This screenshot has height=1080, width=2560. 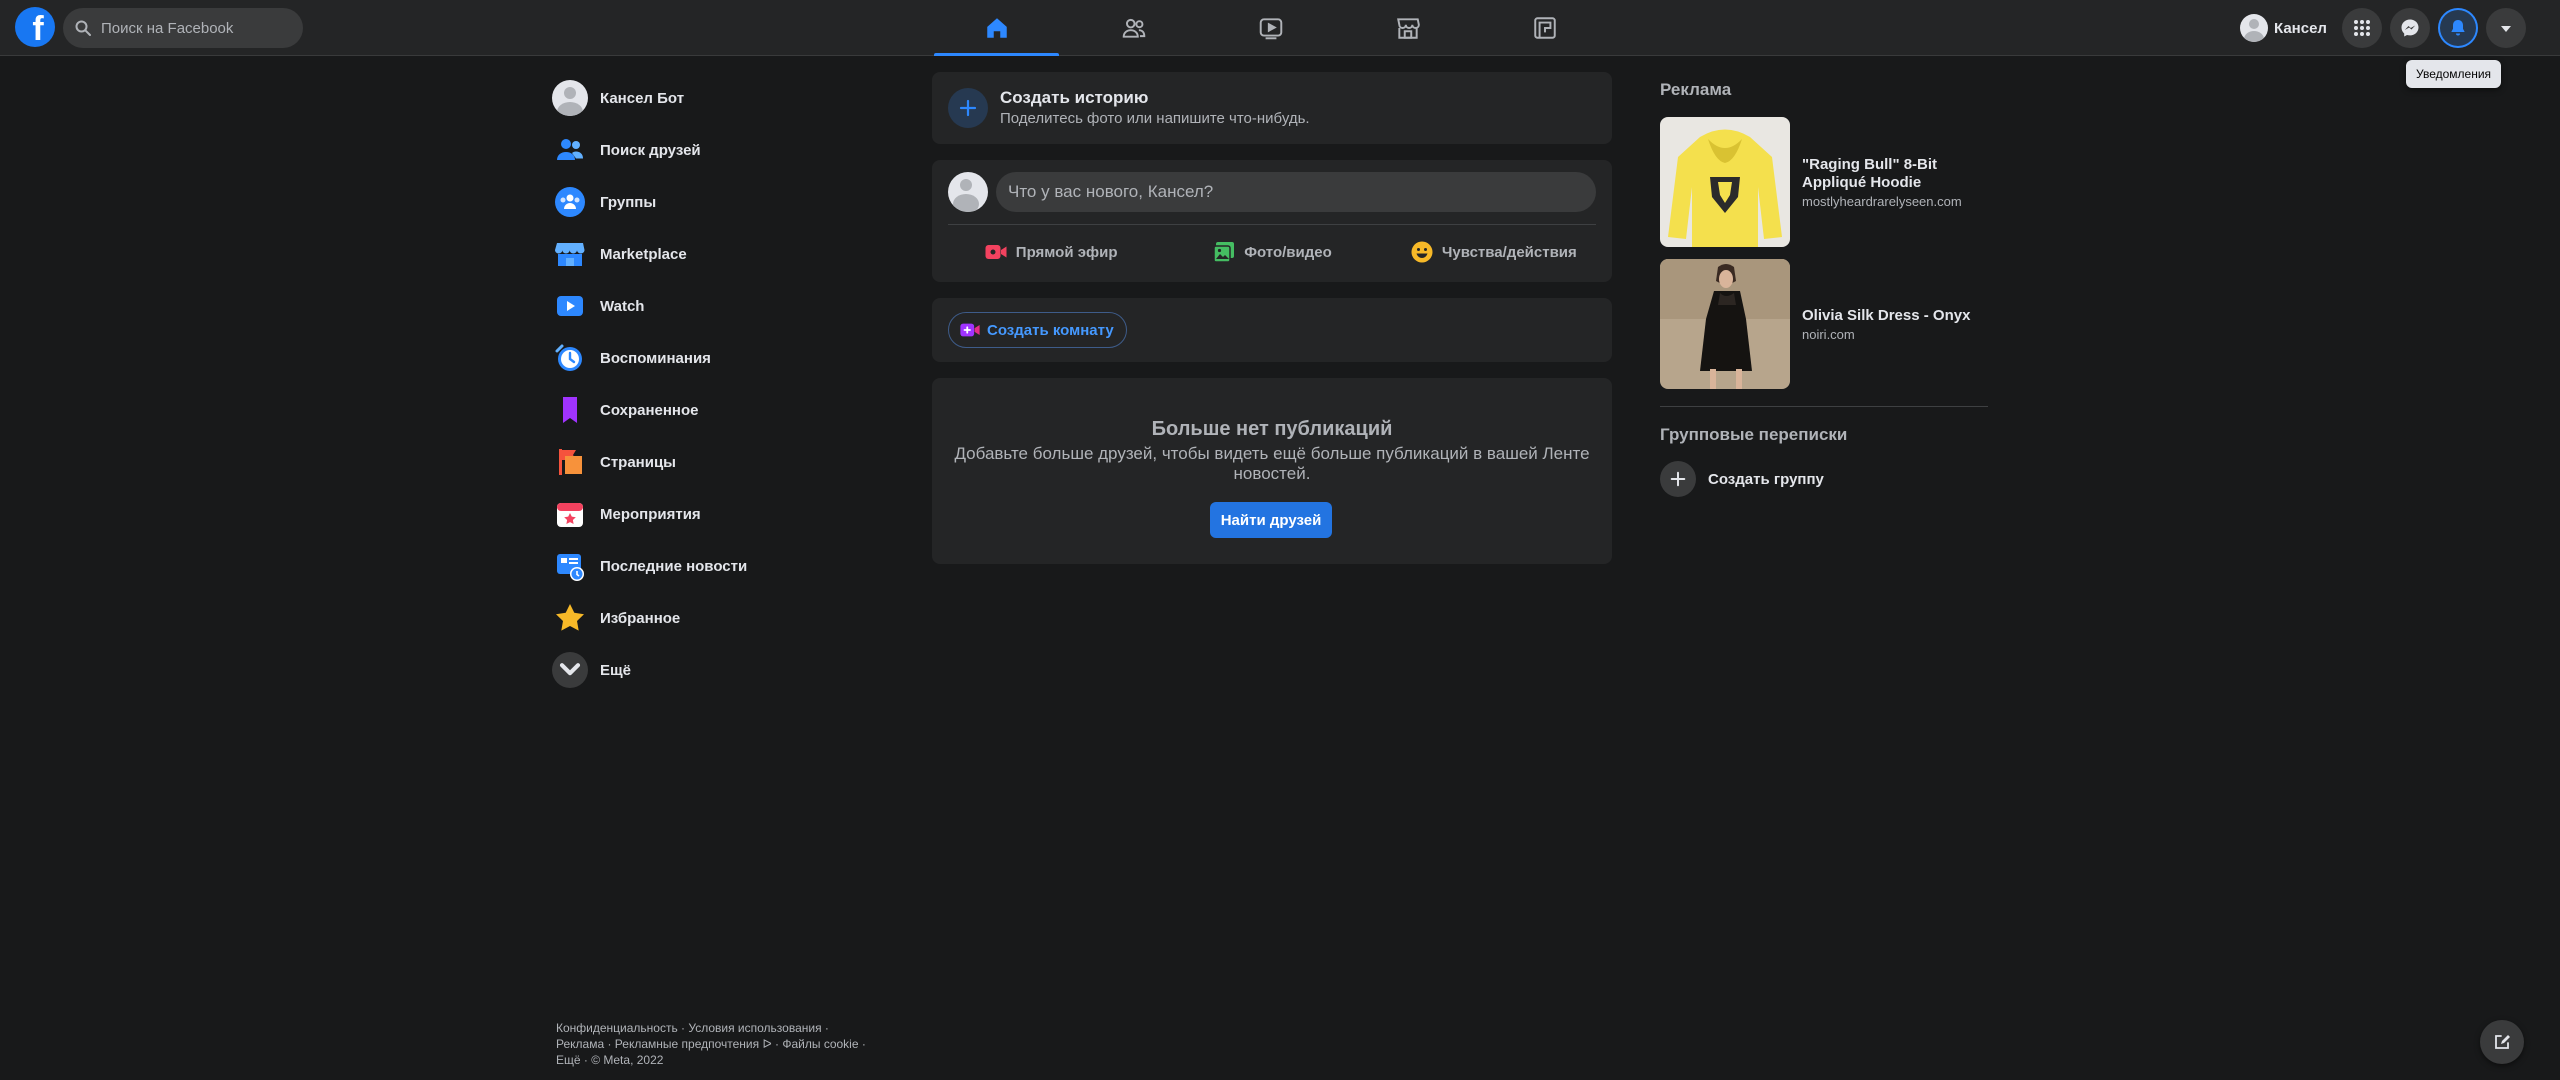 I want to click on sidebar-item-label: Marketplace, so click(x=643, y=254).